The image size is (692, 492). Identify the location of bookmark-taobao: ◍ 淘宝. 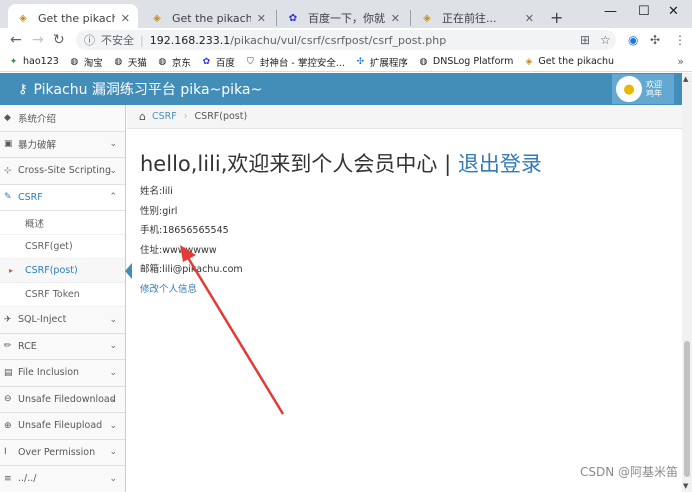
(85, 62).